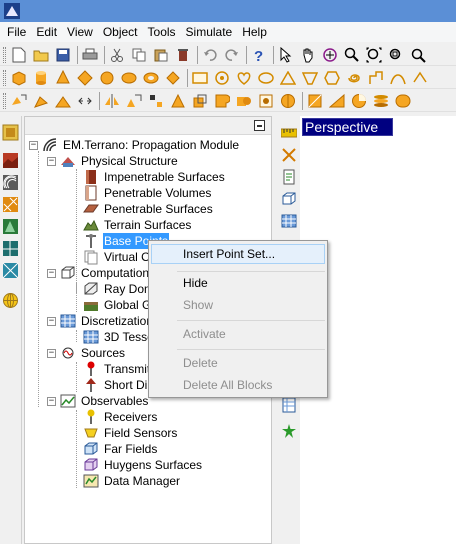 The width and height of the screenshot is (456, 544). I want to click on split-icon, so click(288, 101).